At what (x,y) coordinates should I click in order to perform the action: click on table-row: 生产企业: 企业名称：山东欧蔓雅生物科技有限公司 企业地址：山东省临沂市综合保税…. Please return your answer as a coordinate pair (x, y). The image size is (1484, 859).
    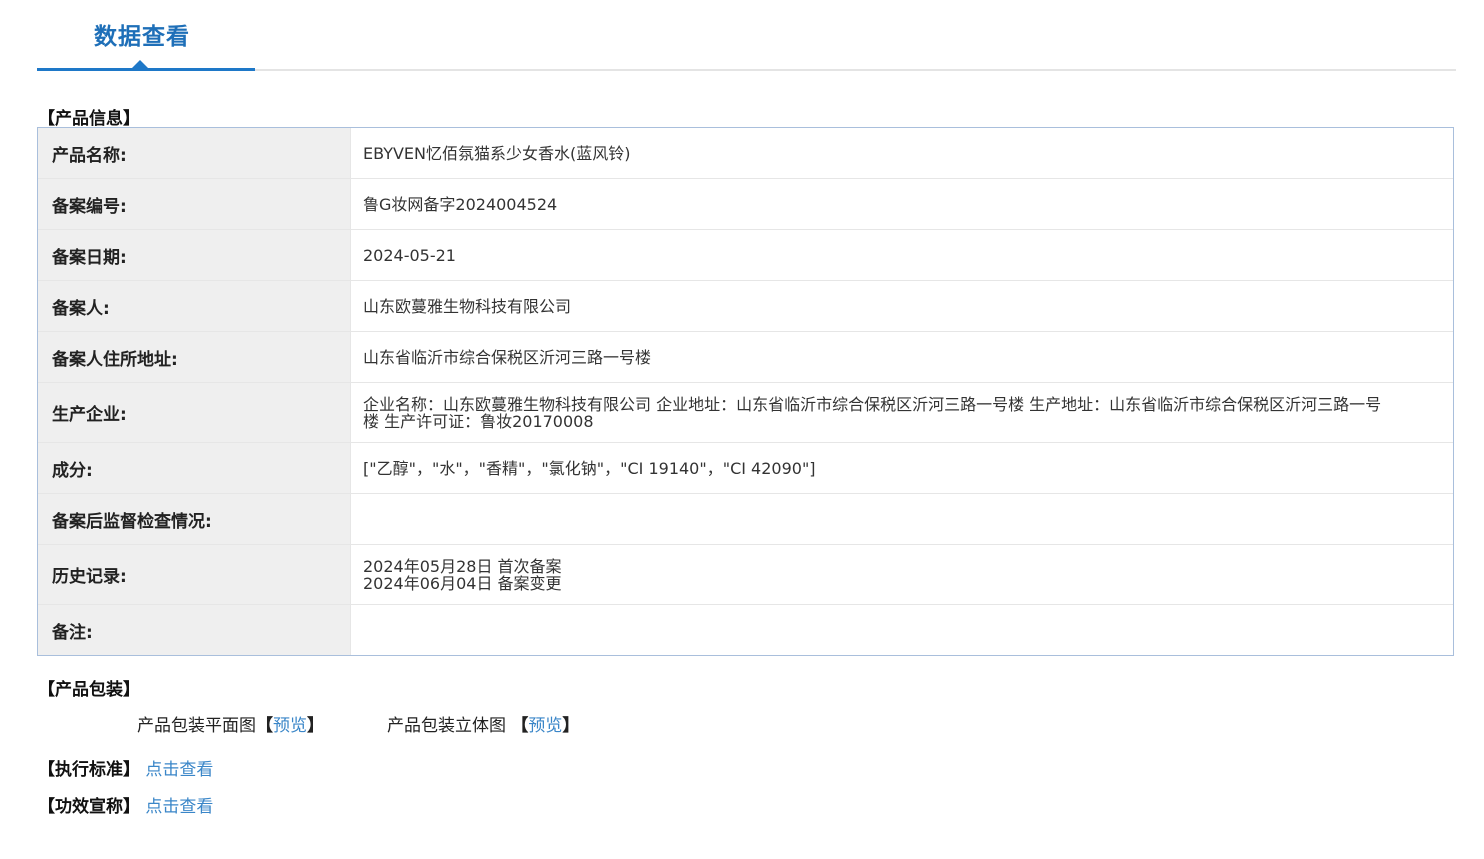
    Looking at the image, I should click on (745, 413).